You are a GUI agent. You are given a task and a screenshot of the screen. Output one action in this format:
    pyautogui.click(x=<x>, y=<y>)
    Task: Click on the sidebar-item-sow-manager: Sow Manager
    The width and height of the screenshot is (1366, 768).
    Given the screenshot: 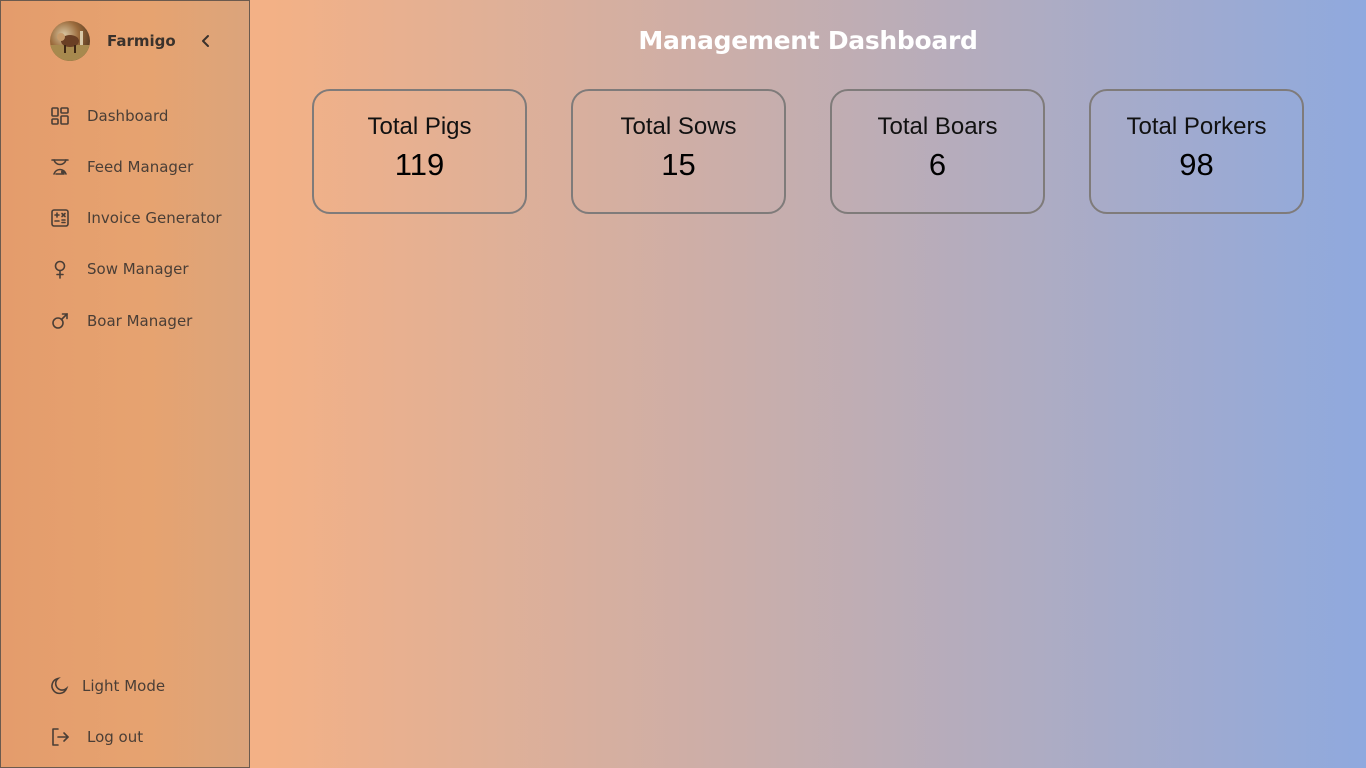 What is the action you would take?
    pyautogui.click(x=119, y=269)
    